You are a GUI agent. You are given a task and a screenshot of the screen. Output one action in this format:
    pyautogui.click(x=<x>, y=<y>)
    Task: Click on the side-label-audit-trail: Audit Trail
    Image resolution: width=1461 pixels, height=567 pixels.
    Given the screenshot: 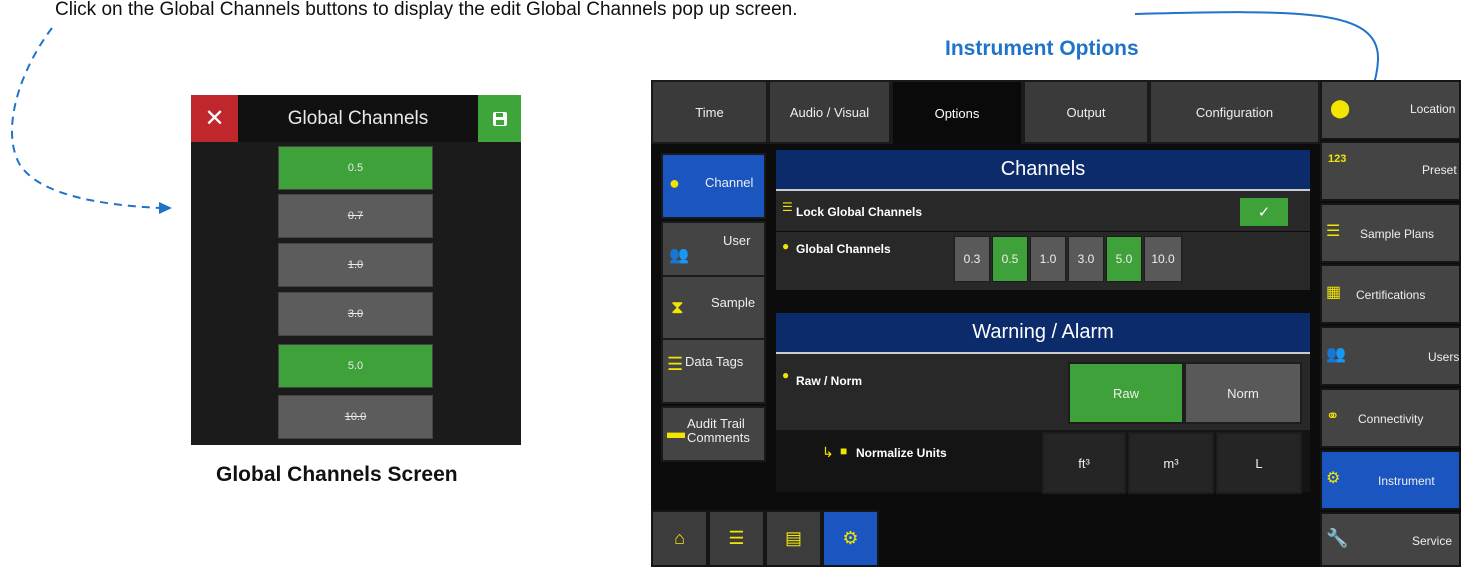 What is the action you would take?
    pyautogui.click(x=716, y=423)
    